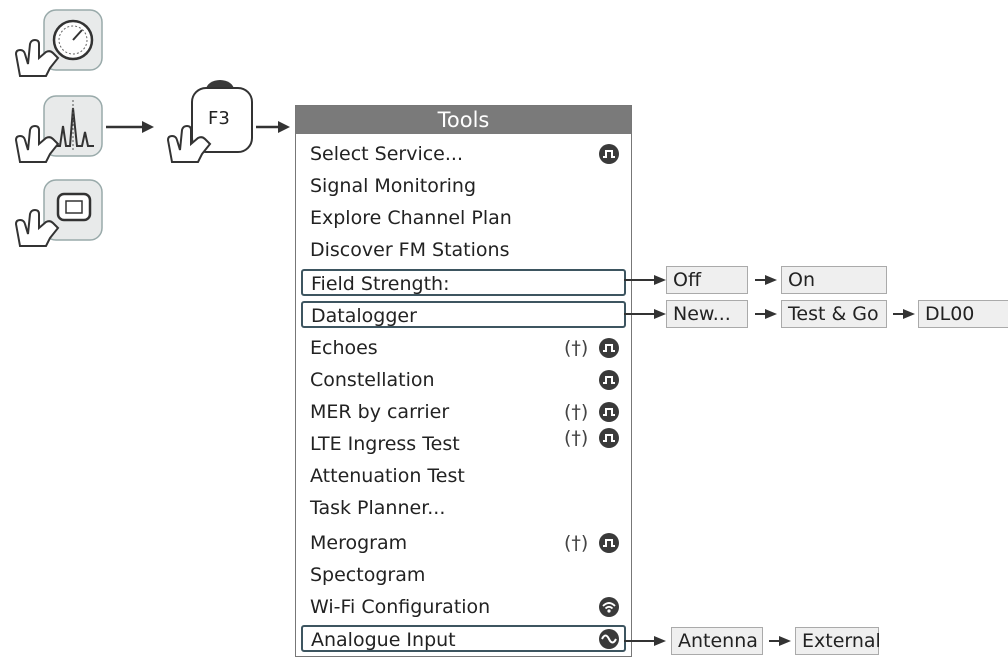 The height and width of the screenshot is (657, 1008). Describe the element at coordinates (273, 127) in the screenshot. I see `arrow-to-menu` at that location.